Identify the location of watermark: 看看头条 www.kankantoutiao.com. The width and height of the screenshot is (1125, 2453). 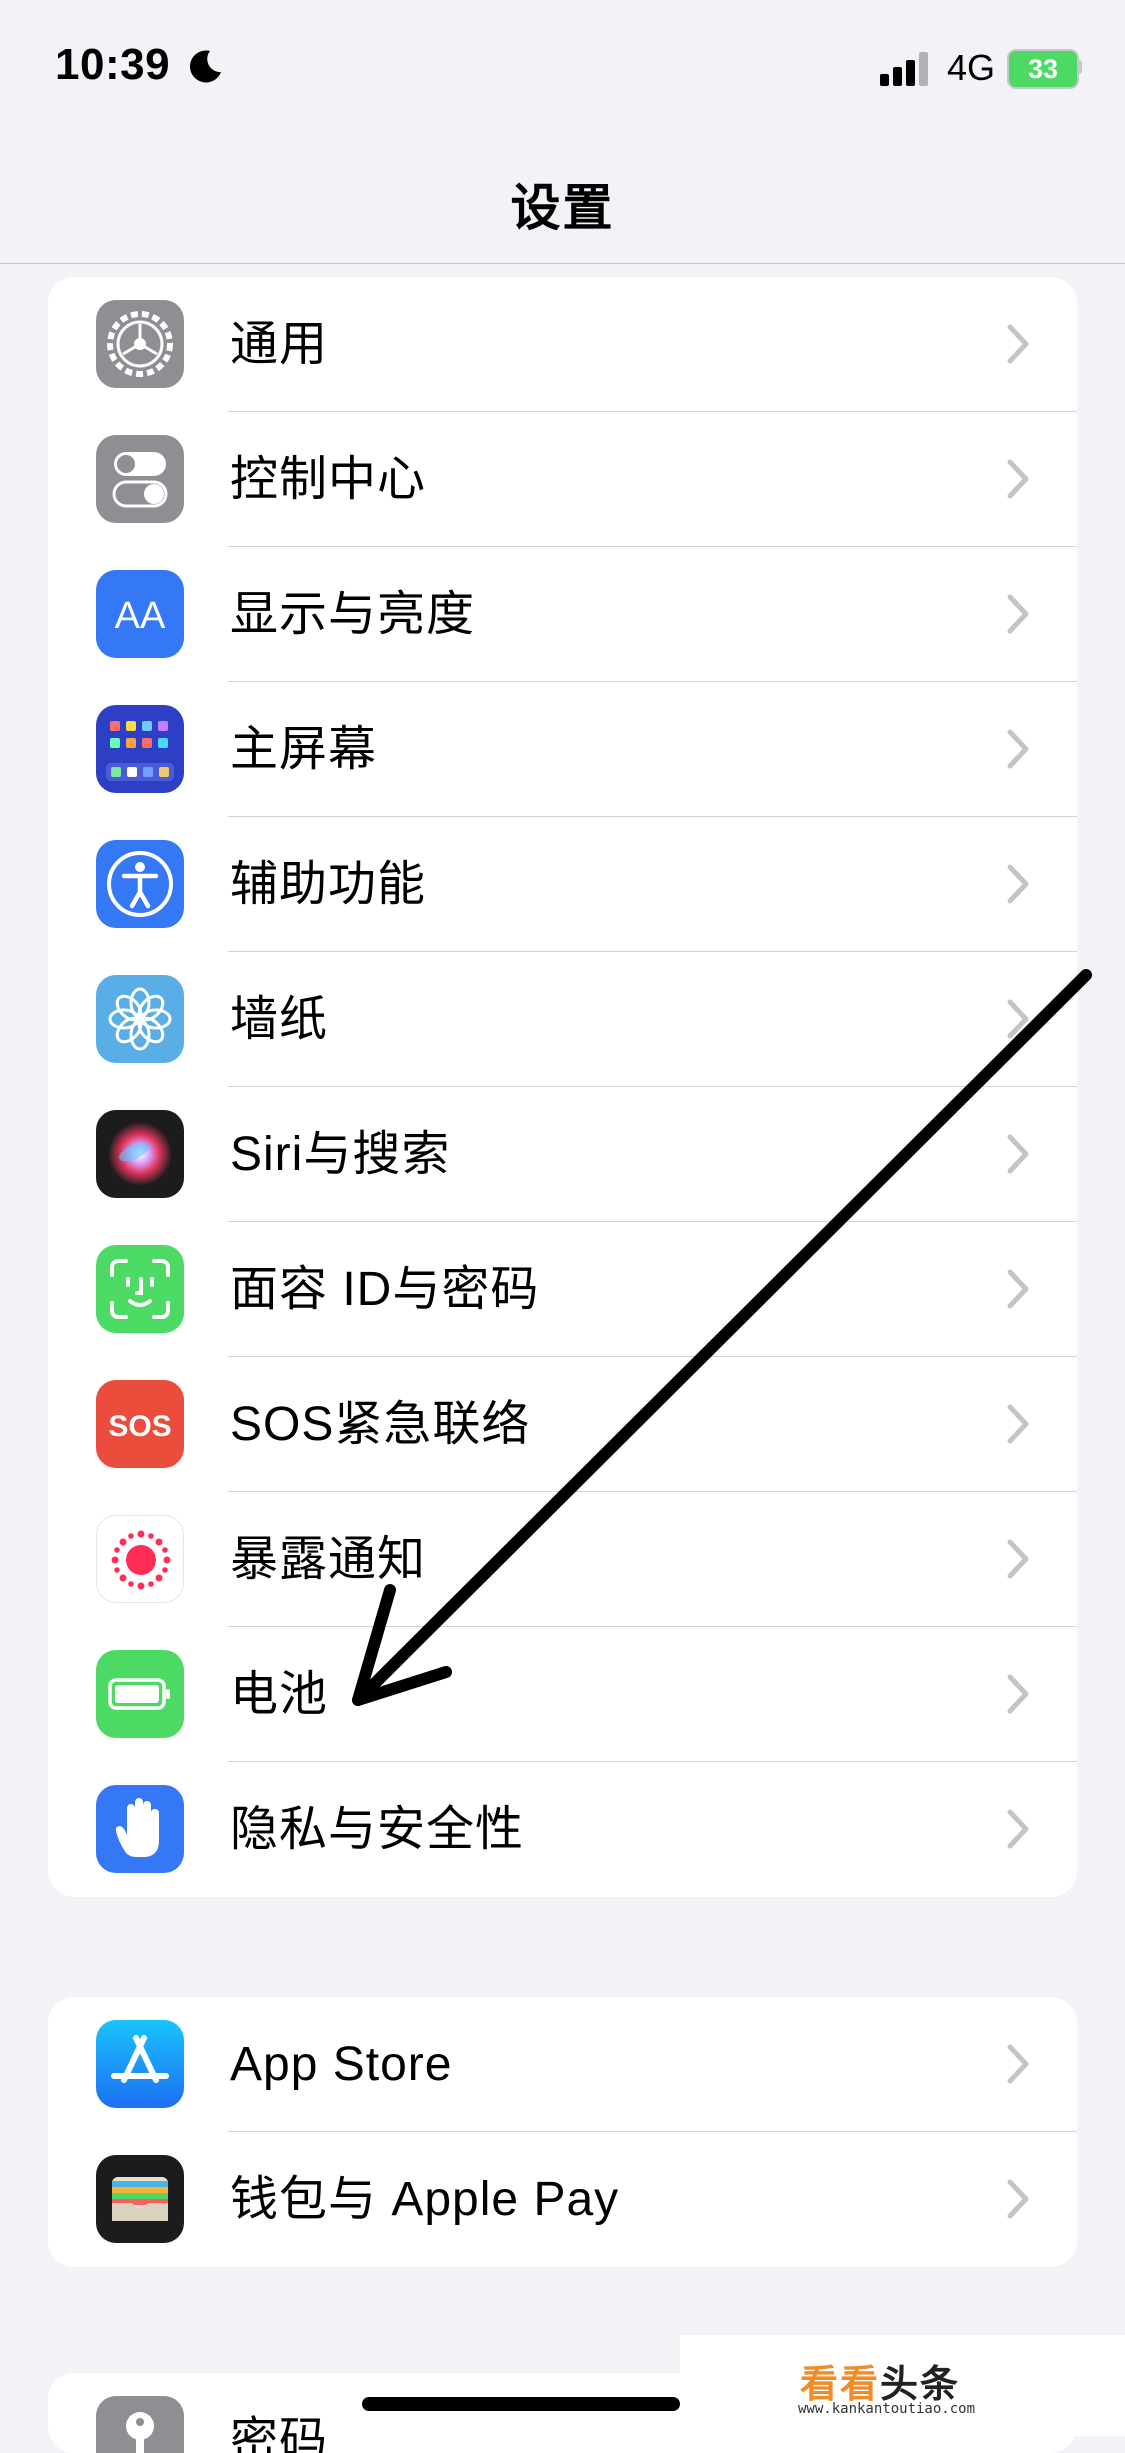
(902, 2385).